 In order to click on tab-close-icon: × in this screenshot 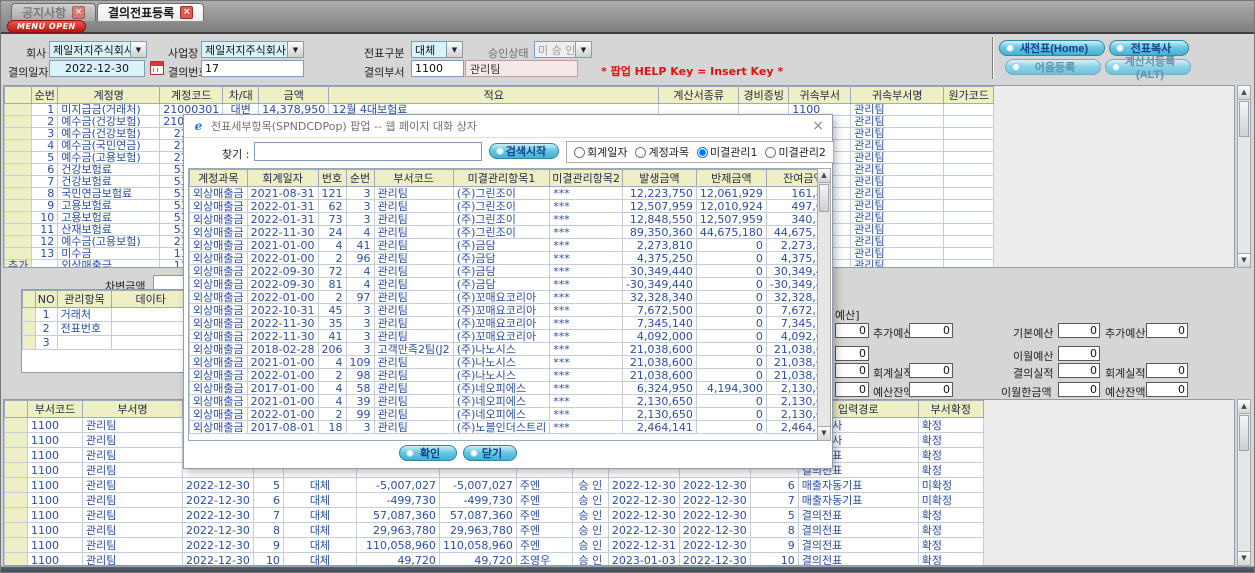, I will do `click(79, 12)`.